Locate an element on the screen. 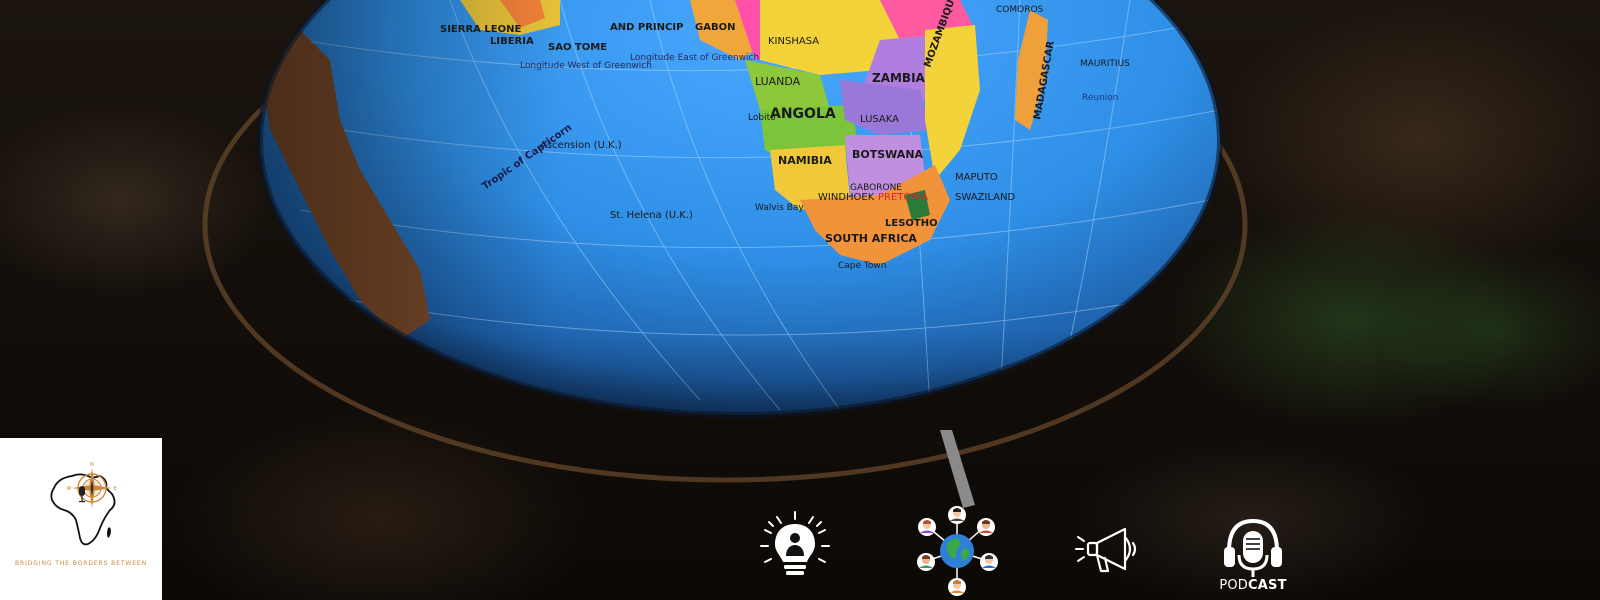 The height and width of the screenshot is (600, 1600). globe-label: SOUTH AFRICA is located at coordinates (871, 238).